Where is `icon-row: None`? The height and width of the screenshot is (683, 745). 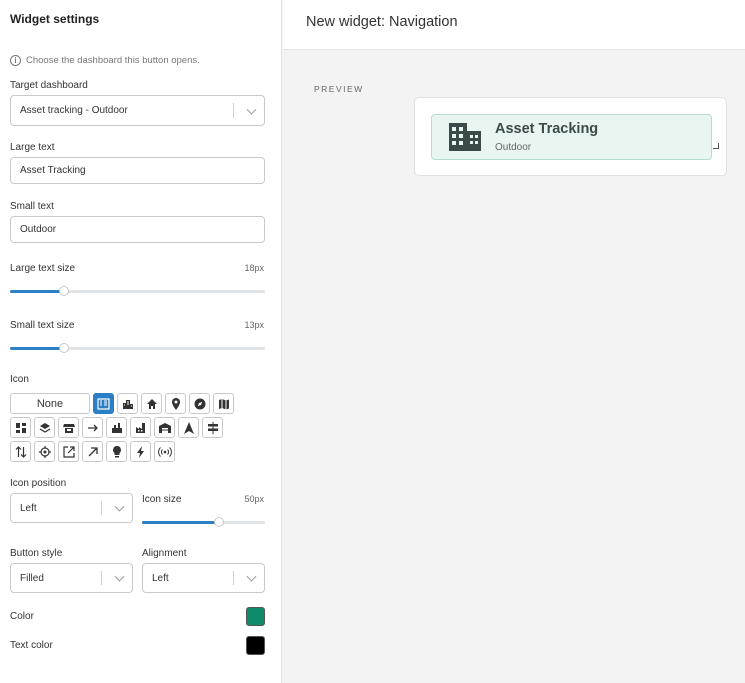
icon-row: None is located at coordinates (135, 403).